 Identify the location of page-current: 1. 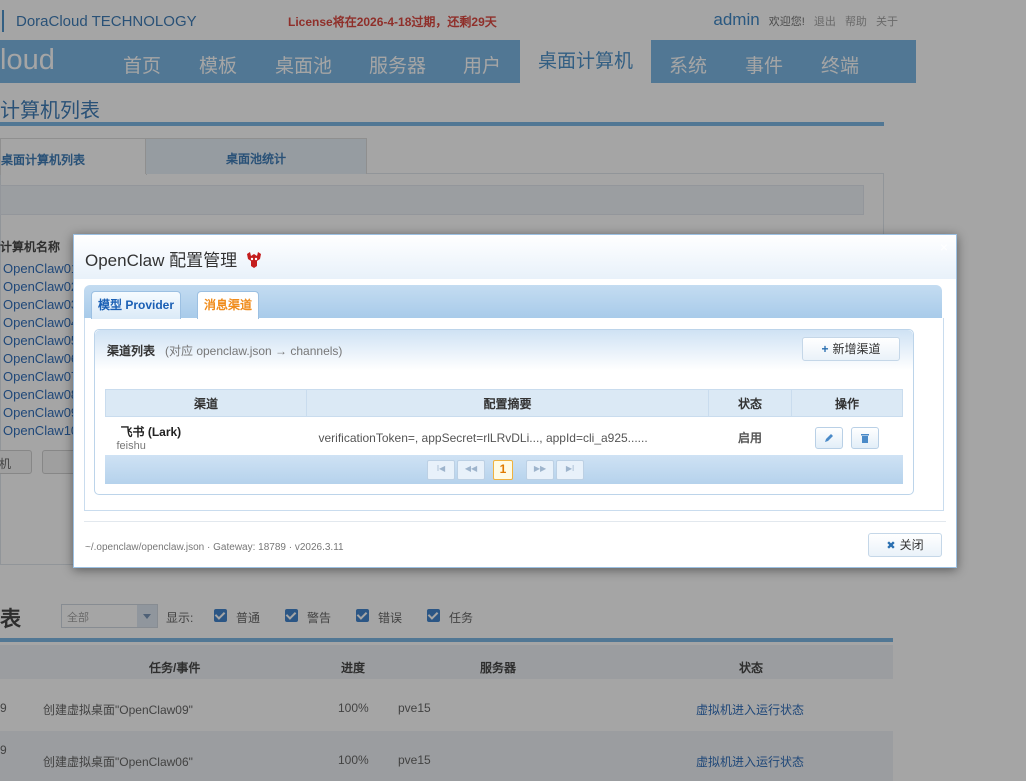
(503, 470).